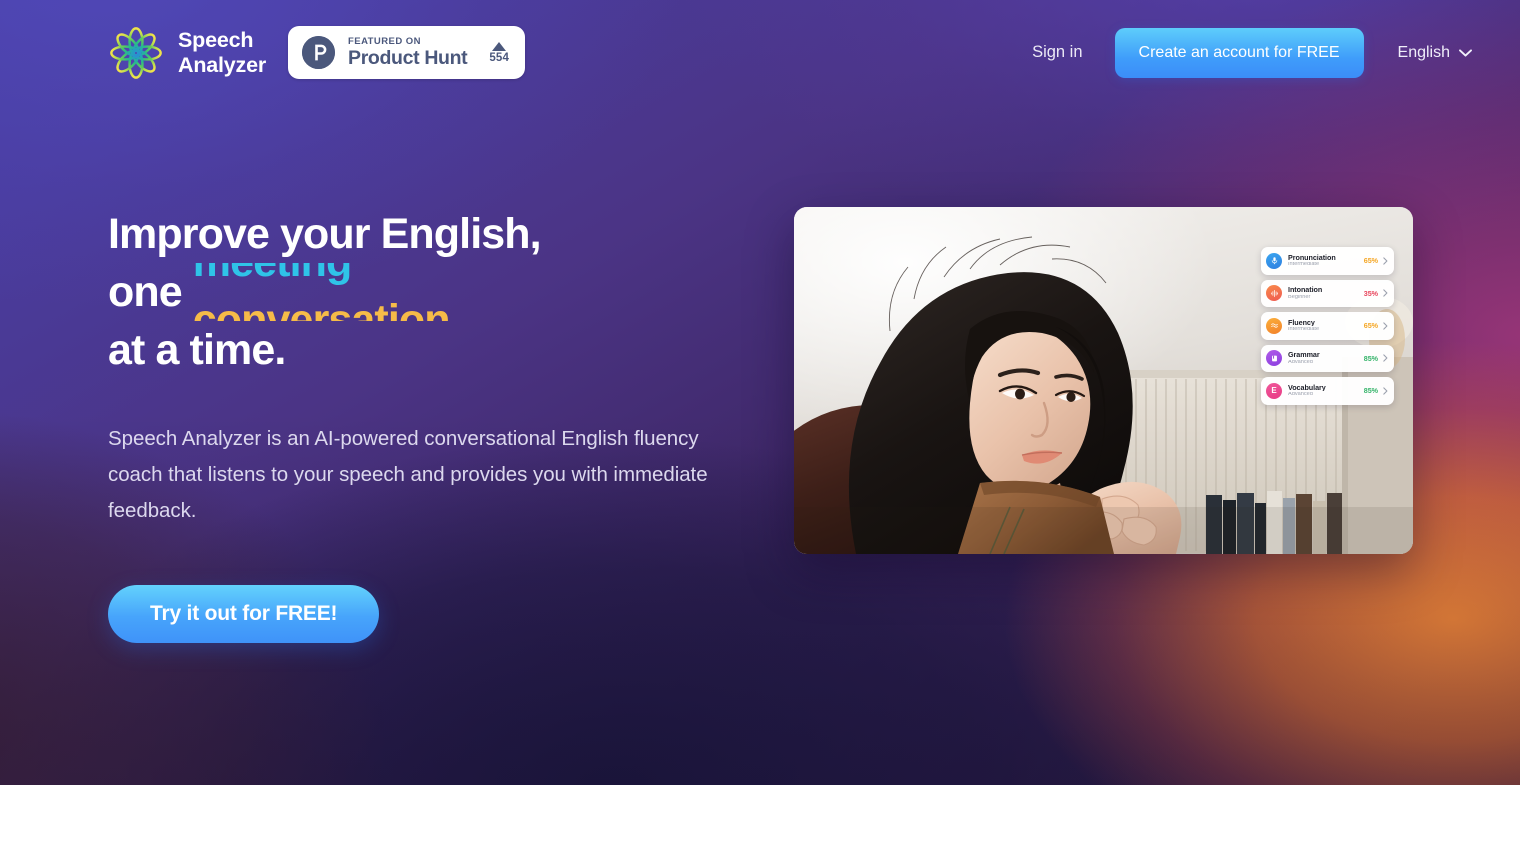  I want to click on skill-text: Fluency Intermediate, so click(1326, 326).